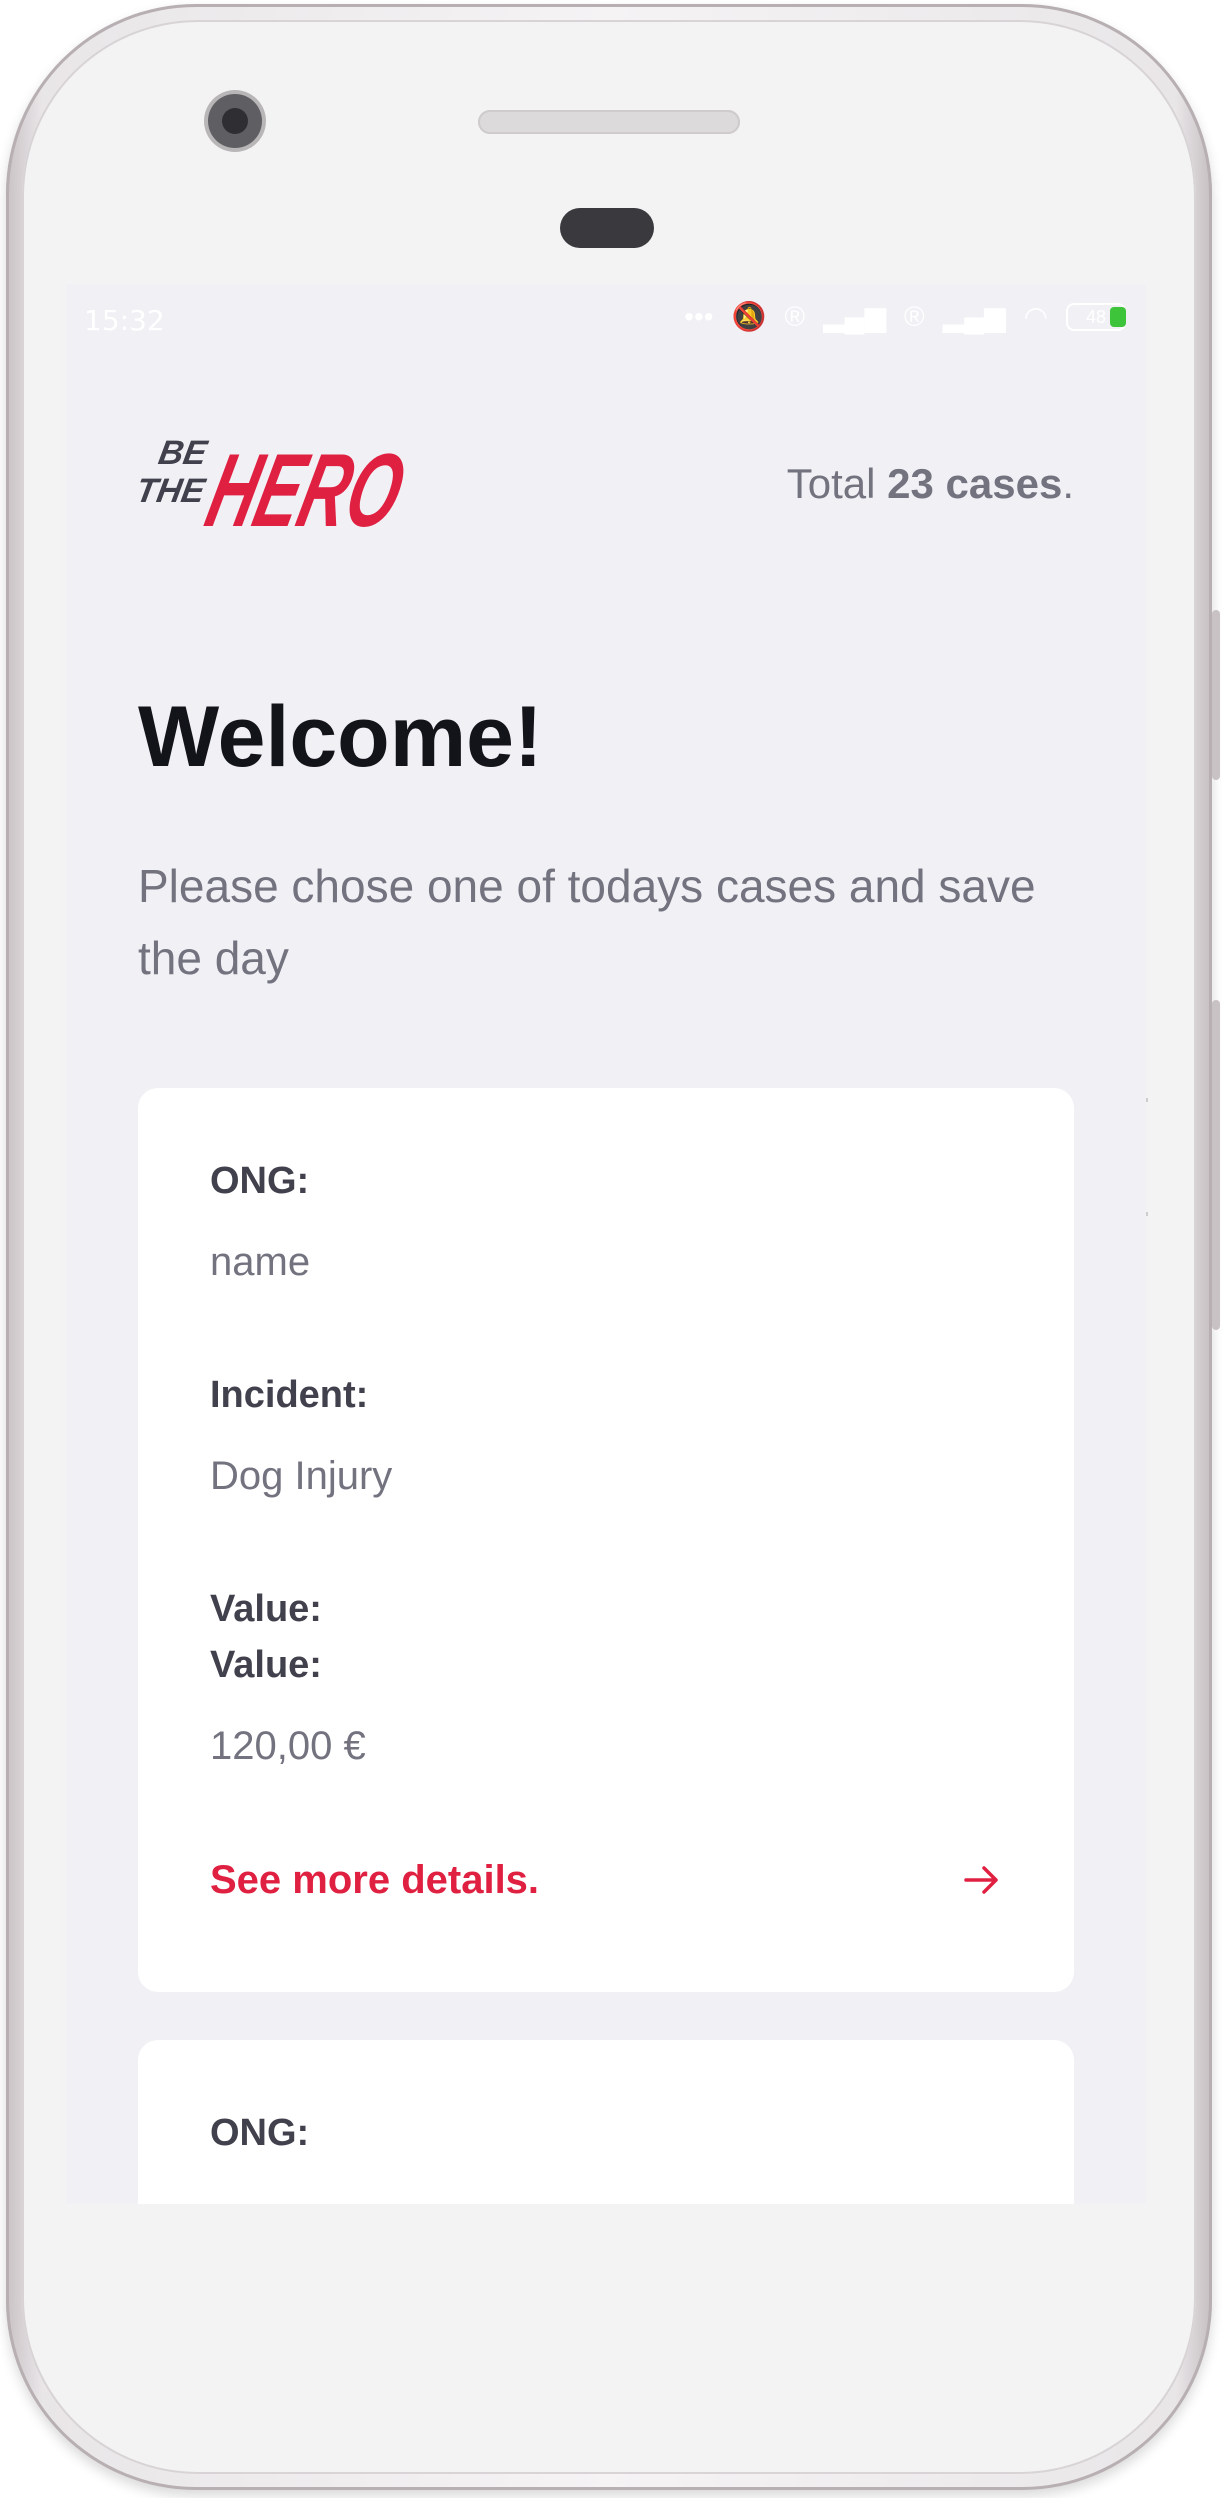 The height and width of the screenshot is (2498, 1222). Describe the element at coordinates (235, 121) in the screenshot. I see `front-camera` at that location.